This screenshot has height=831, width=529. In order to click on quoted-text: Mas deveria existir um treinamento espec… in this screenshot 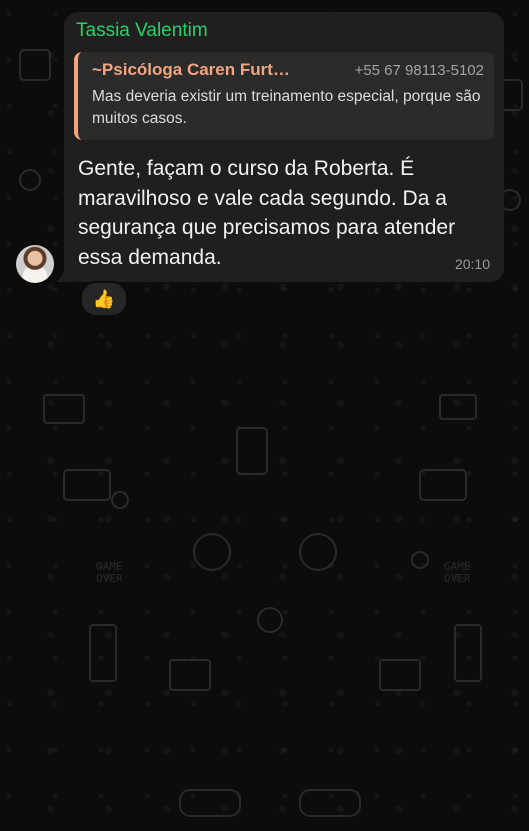, I will do `click(286, 107)`.